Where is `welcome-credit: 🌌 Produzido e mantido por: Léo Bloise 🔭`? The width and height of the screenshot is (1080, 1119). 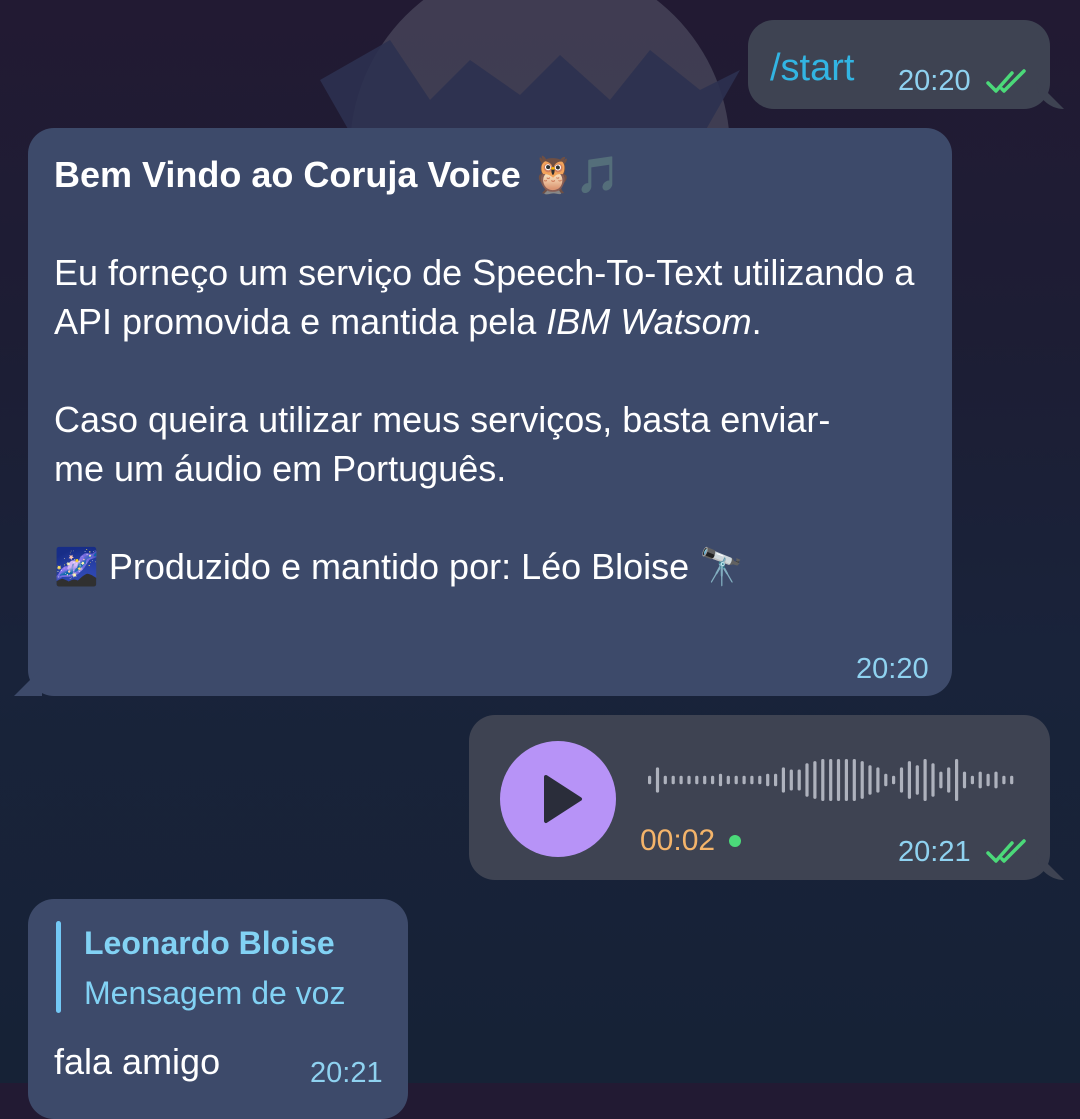
welcome-credit: 🌌 Produzido e mantido por: Léo Bloise 🔭 is located at coordinates (399, 566).